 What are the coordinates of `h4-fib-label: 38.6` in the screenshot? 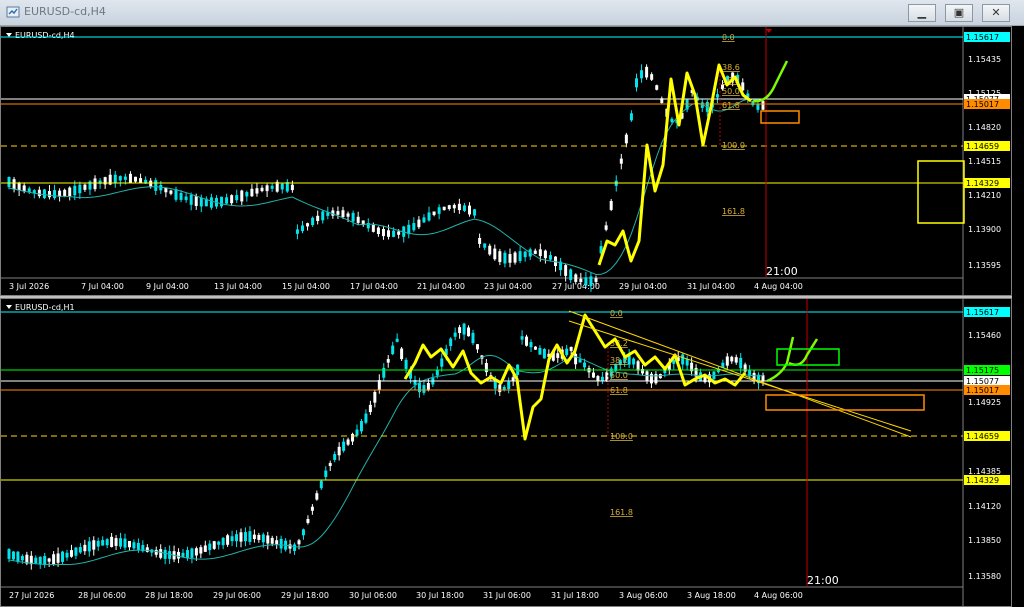 It's located at (731, 67).